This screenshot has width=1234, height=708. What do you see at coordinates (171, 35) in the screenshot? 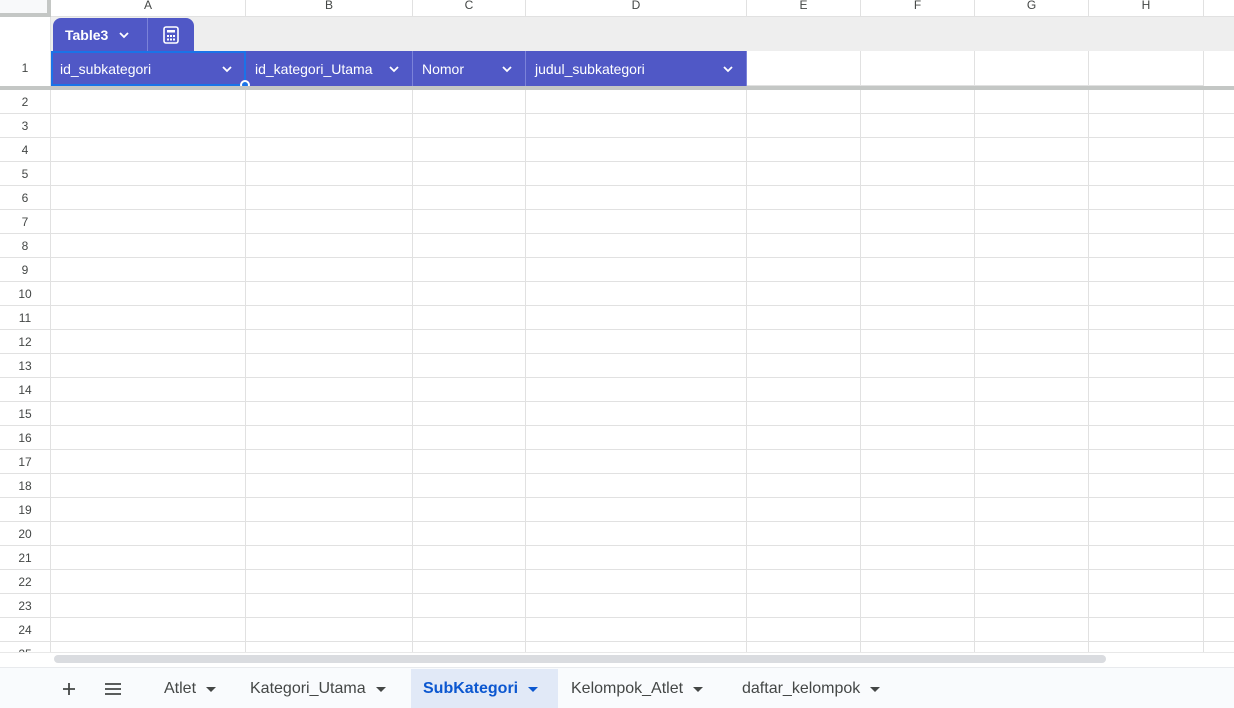
I see `calculator-icon` at bounding box center [171, 35].